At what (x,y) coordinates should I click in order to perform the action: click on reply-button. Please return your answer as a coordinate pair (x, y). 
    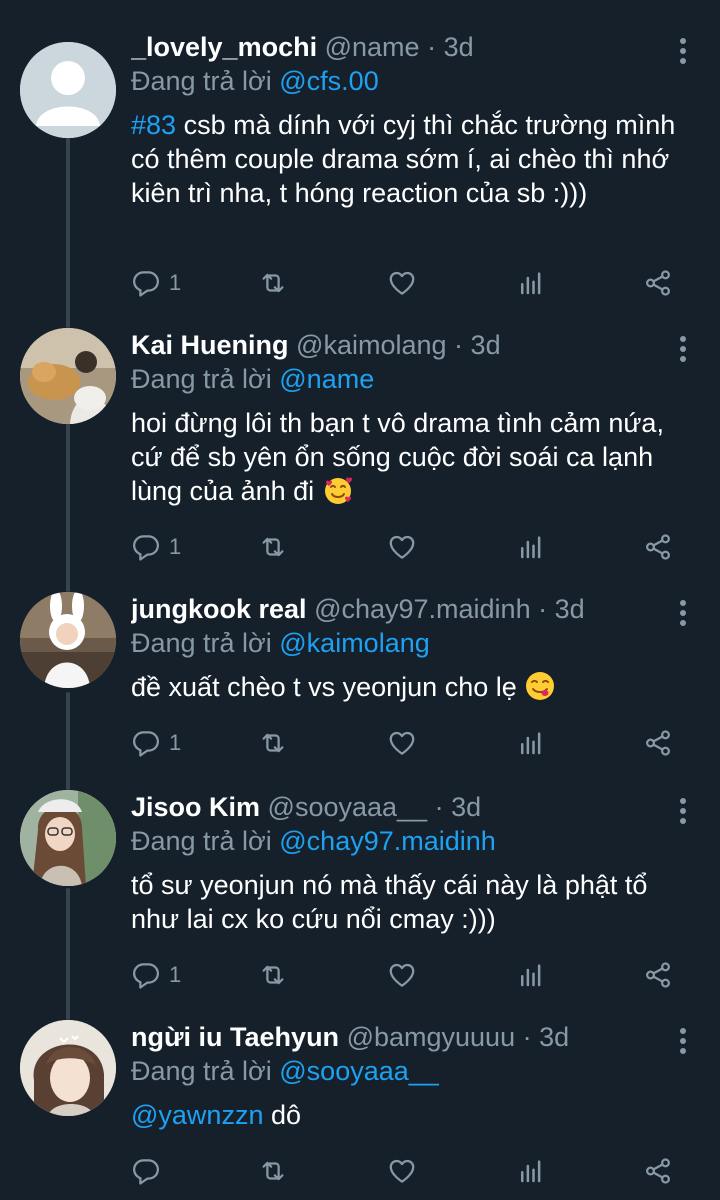
    Looking at the image, I should click on (150, 1171).